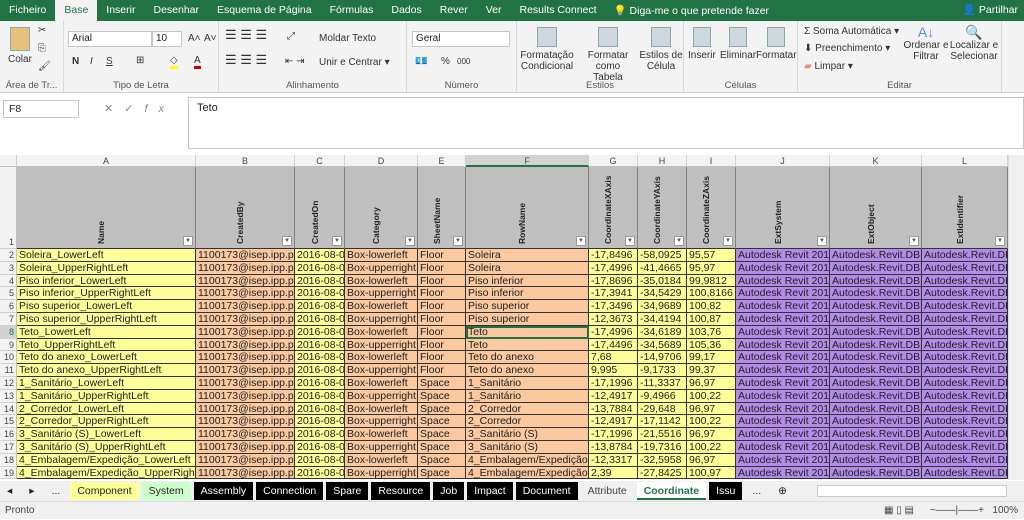  Describe the element at coordinates (381, 358) in the screenshot. I see `table-cell: Box-lowerleft` at that location.